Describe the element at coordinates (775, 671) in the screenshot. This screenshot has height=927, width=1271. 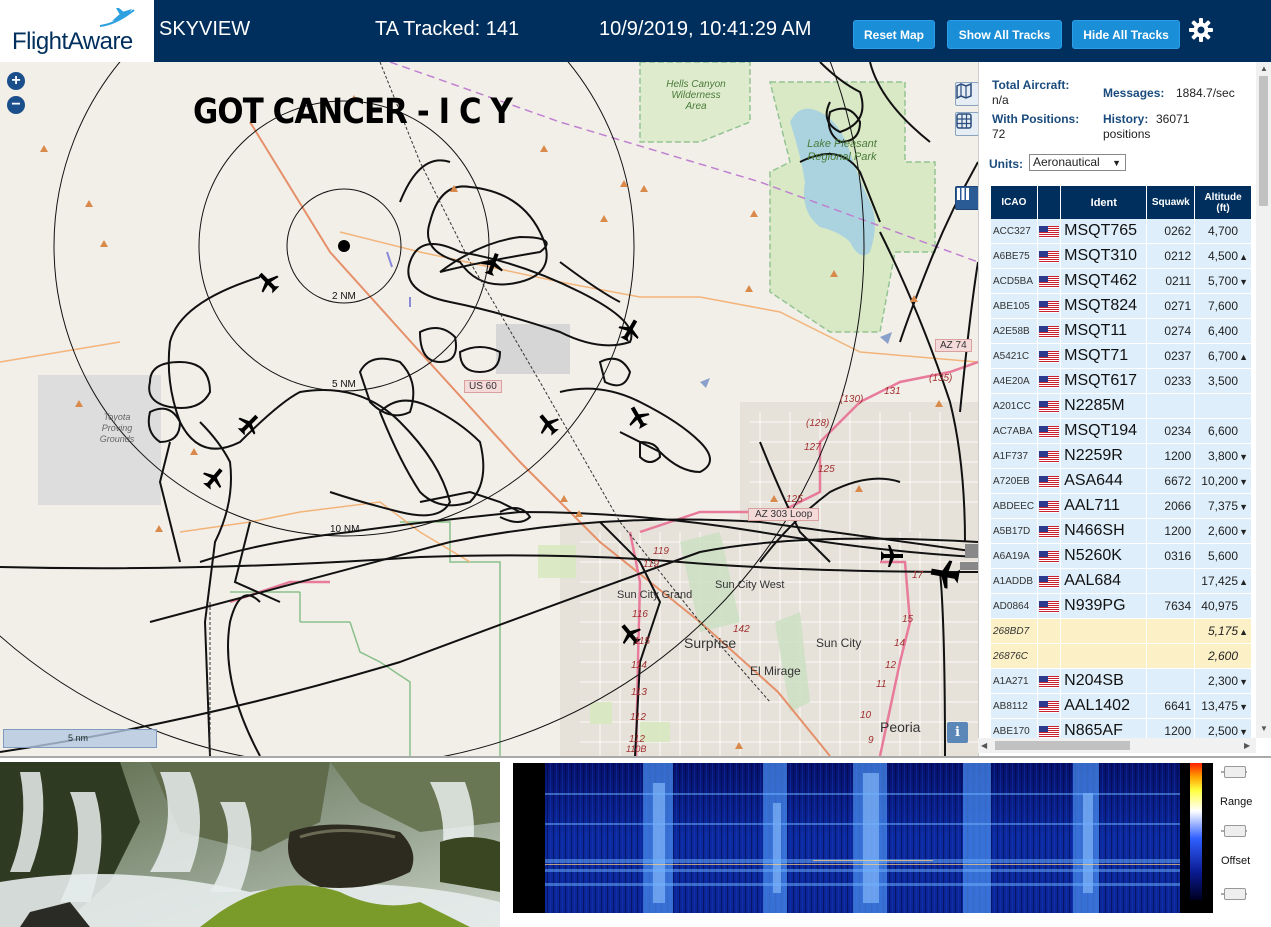
I see `place-el-mirage: El Mirage` at that location.